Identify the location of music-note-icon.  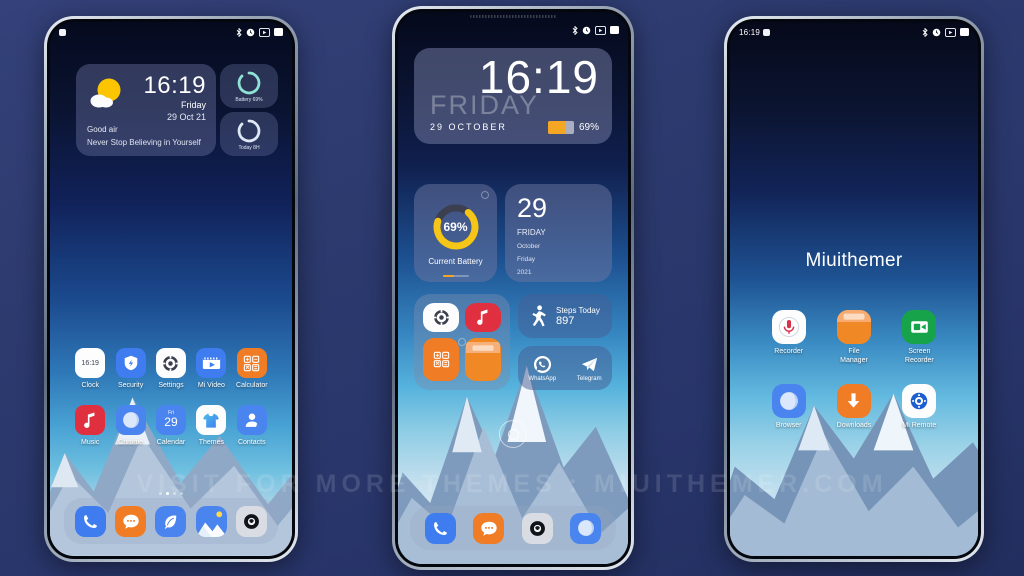
(483, 317).